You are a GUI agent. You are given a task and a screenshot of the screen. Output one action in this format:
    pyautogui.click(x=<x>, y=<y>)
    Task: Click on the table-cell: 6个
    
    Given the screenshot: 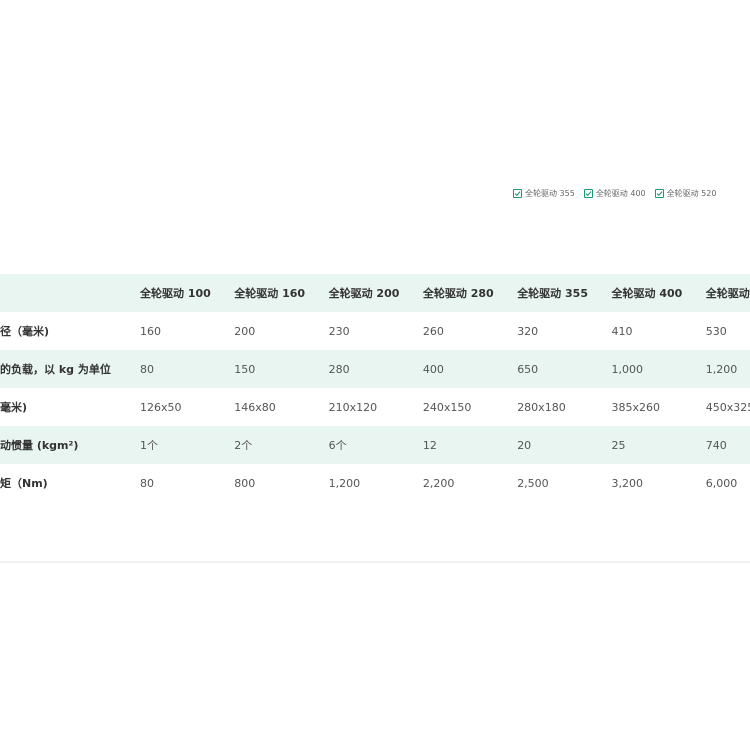 What is the action you would take?
    pyautogui.click(x=337, y=445)
    